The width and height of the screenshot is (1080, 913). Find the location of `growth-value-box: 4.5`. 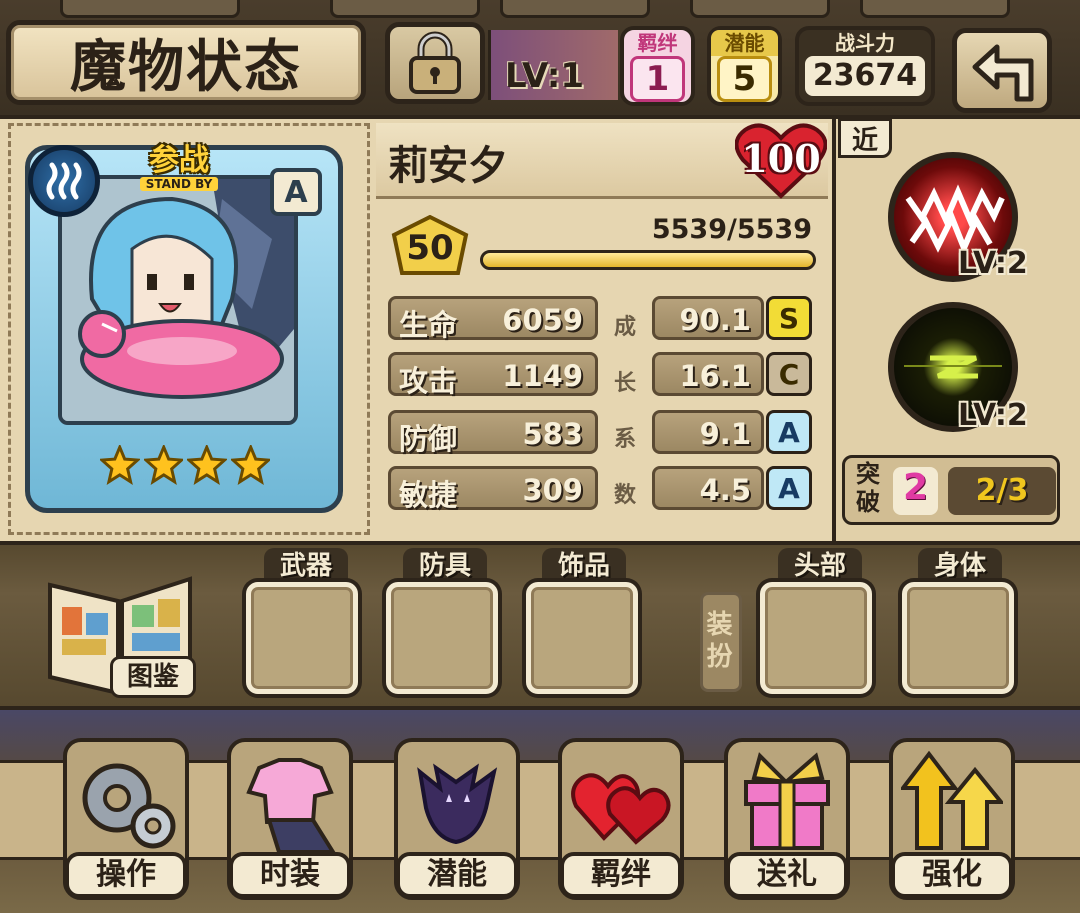

growth-value-box: 4.5 is located at coordinates (708, 488).